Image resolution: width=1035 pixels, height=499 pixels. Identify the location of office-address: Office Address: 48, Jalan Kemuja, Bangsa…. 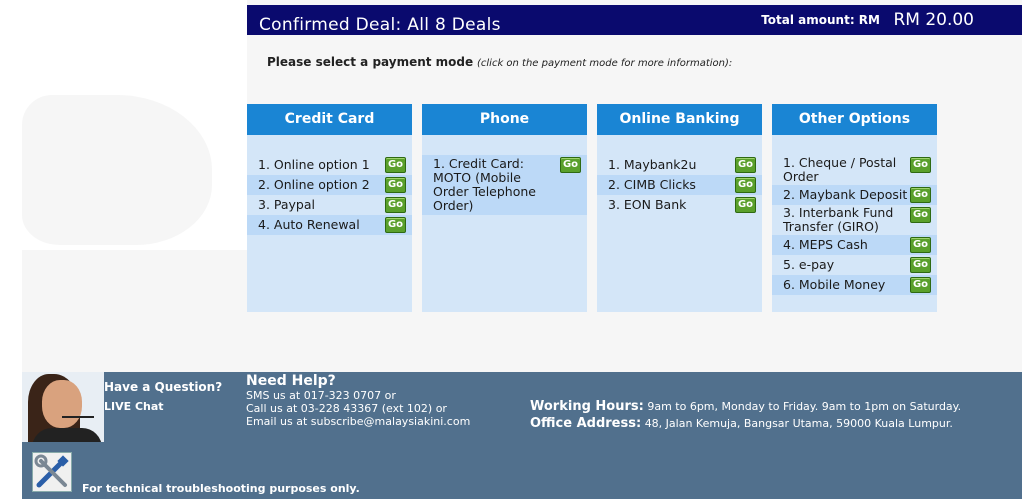
(741, 423).